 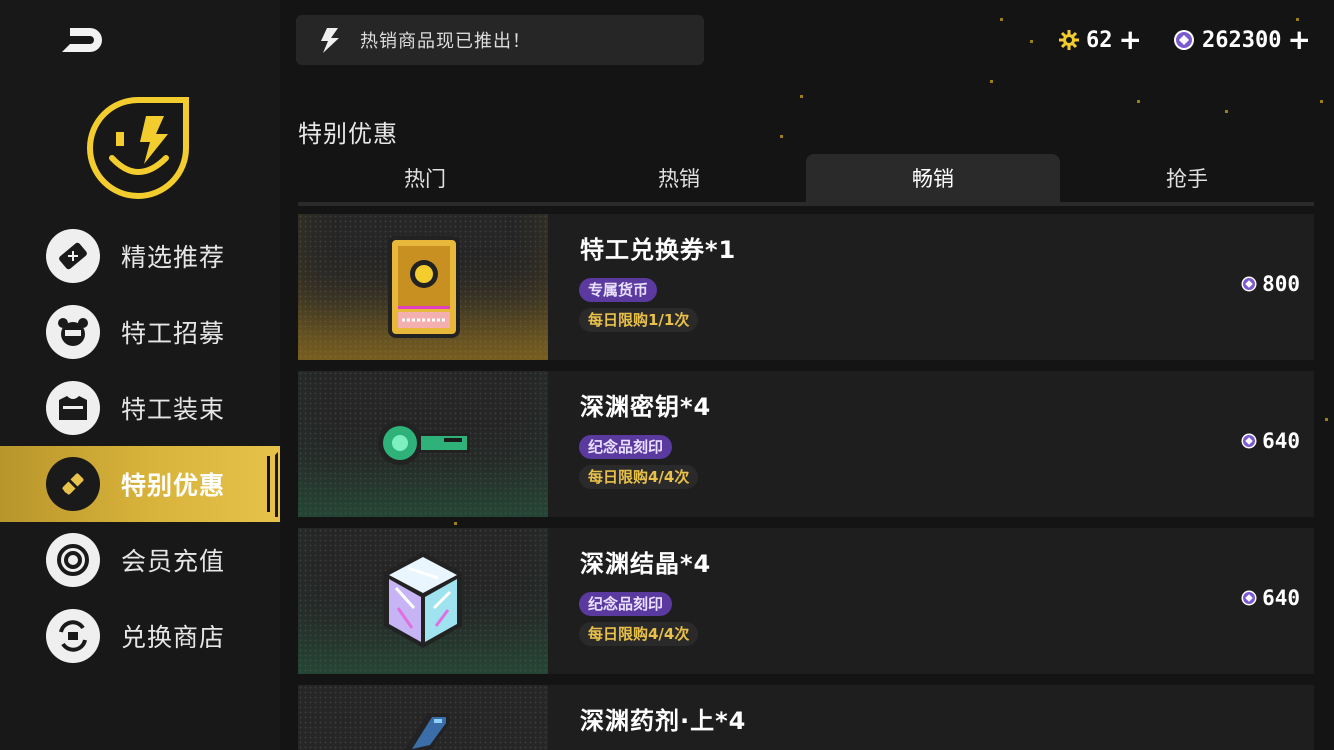 I want to click on sidebar-item-agent-costume: 特工装束, so click(x=140, y=408).